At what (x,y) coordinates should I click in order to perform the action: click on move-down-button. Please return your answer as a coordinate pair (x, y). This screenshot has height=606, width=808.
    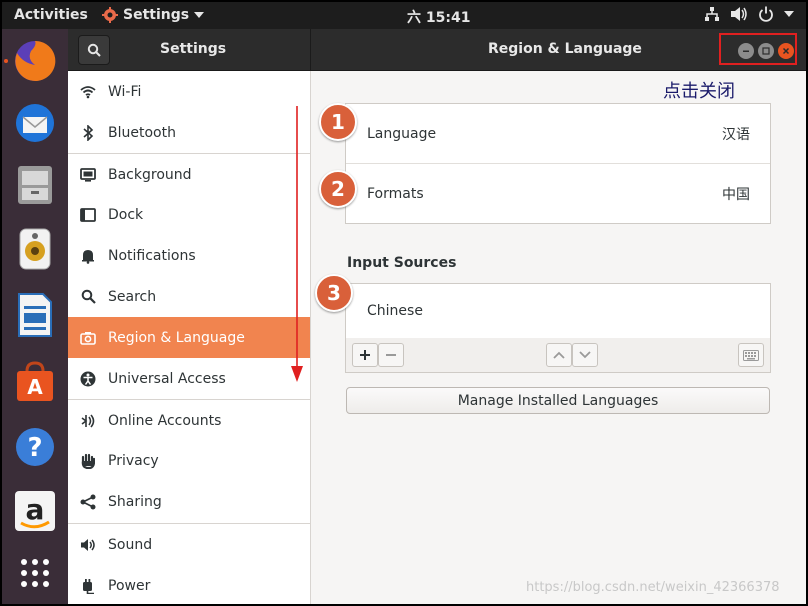
    Looking at the image, I should click on (585, 355).